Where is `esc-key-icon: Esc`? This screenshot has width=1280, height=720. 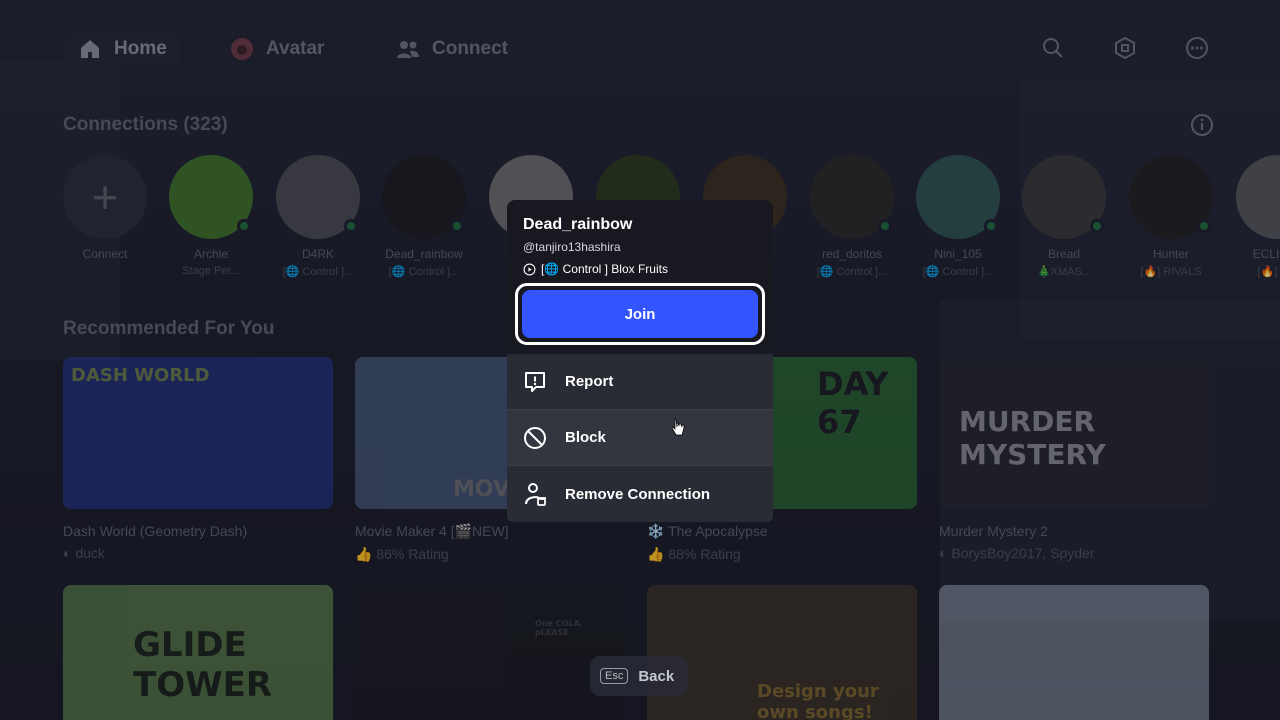
esc-key-icon: Esc is located at coordinates (614, 676).